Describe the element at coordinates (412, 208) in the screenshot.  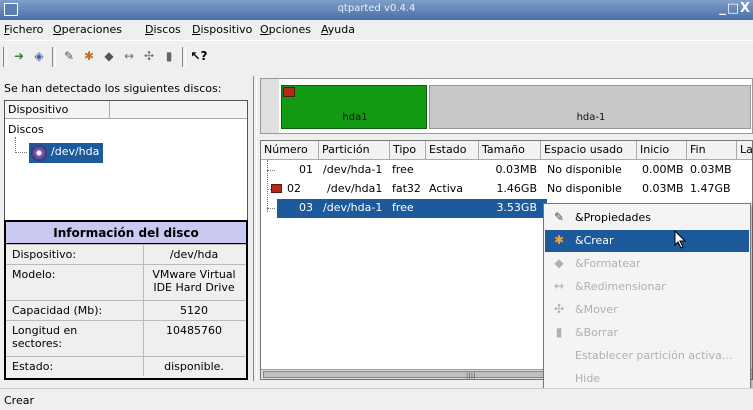
I see `table-row-selected: 03 /dev/hda-1 free 3.53GB` at that location.